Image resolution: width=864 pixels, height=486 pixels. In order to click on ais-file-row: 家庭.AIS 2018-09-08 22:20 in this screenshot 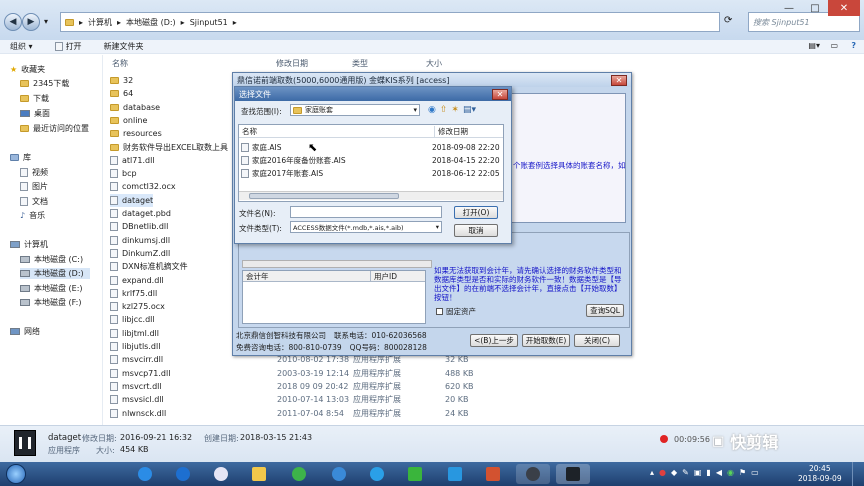, I will do `click(371, 147)`.